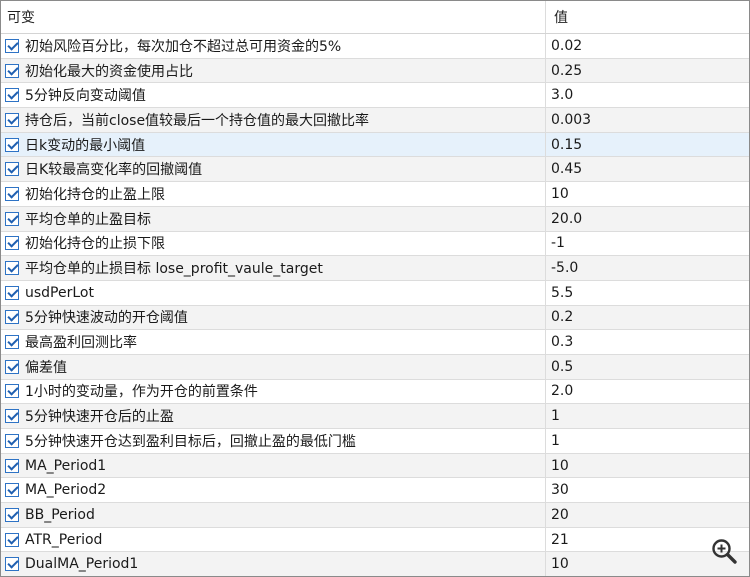 This screenshot has width=750, height=577. I want to click on variable-cell: 1小时的变动量，作为开仓的前置条件, so click(273, 391).